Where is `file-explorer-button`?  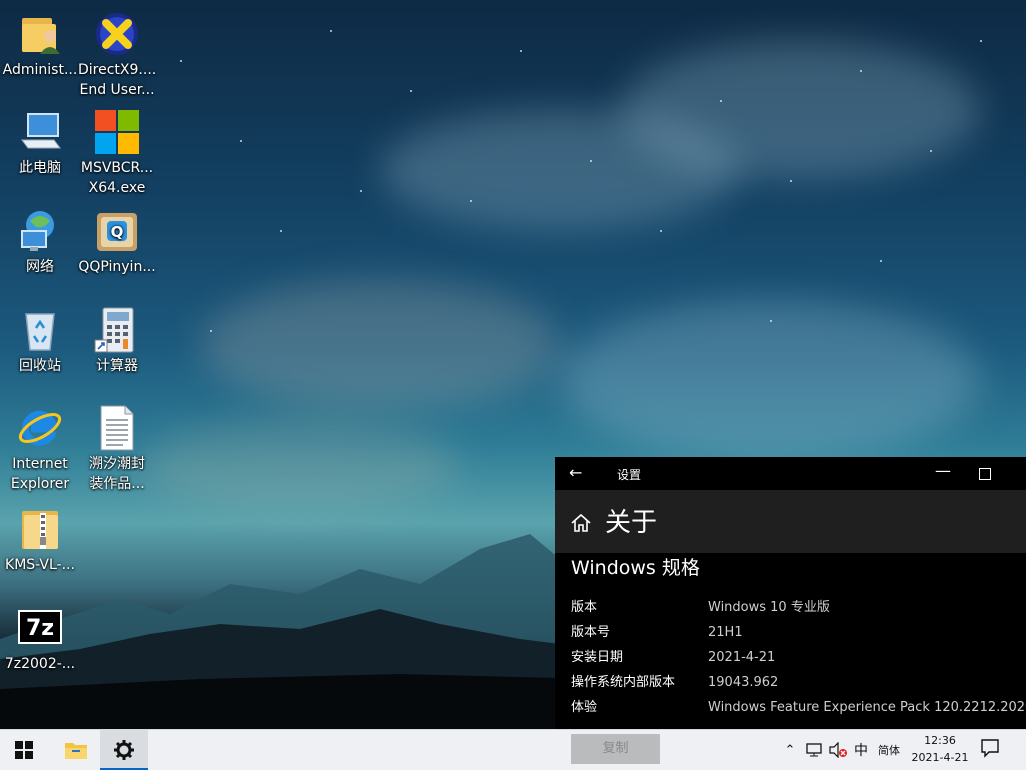
file-explorer-button is located at coordinates (76, 750).